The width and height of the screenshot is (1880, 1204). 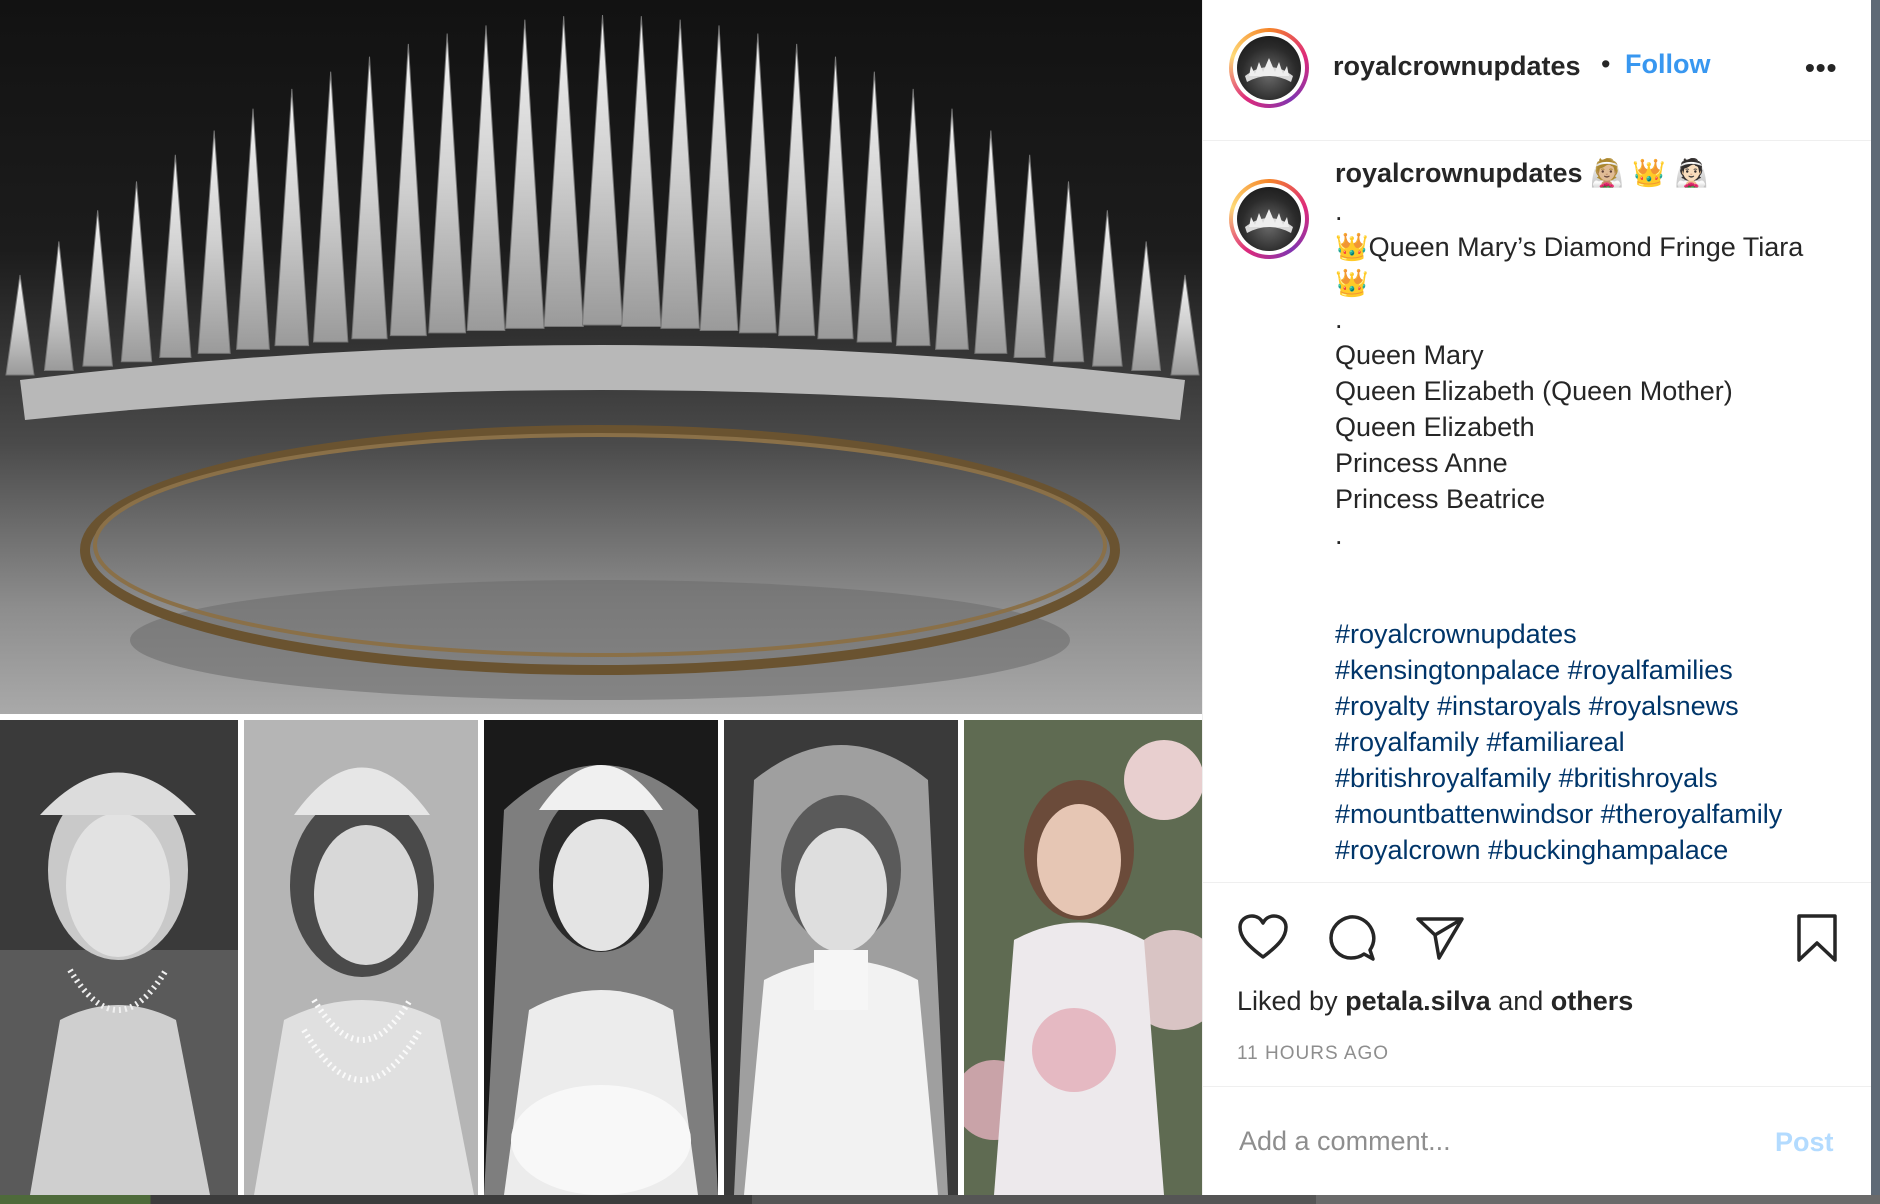 I want to click on caption-line: Queen Elizabeth (Queen Mother), so click(x=1534, y=391).